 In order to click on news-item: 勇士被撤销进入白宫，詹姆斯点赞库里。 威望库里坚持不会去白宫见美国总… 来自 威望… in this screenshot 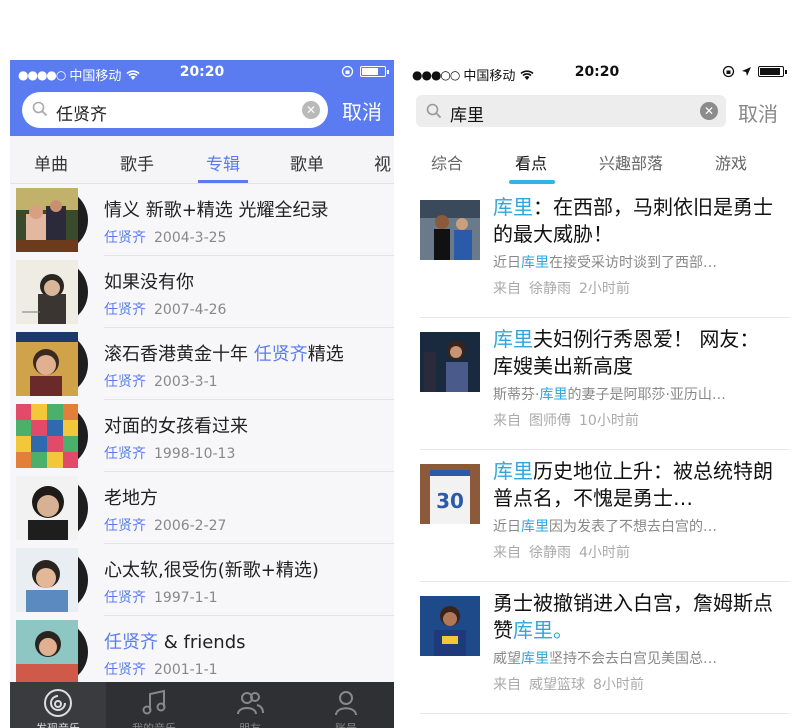, I will do `click(605, 648)`.